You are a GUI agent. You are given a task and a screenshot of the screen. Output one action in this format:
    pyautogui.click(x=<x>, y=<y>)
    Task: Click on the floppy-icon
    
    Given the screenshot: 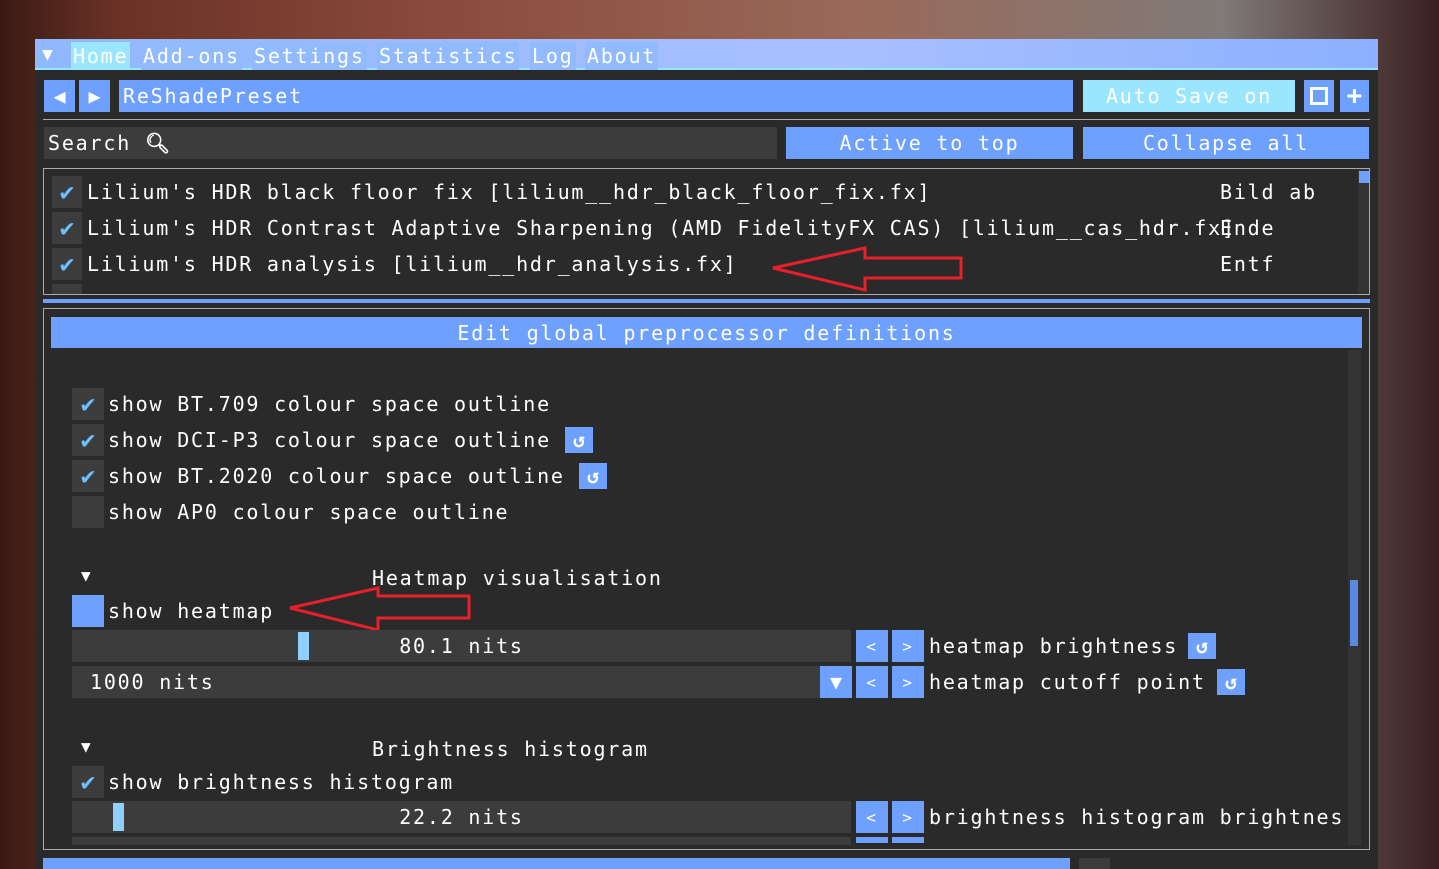 What is the action you would take?
    pyautogui.click(x=1319, y=96)
    